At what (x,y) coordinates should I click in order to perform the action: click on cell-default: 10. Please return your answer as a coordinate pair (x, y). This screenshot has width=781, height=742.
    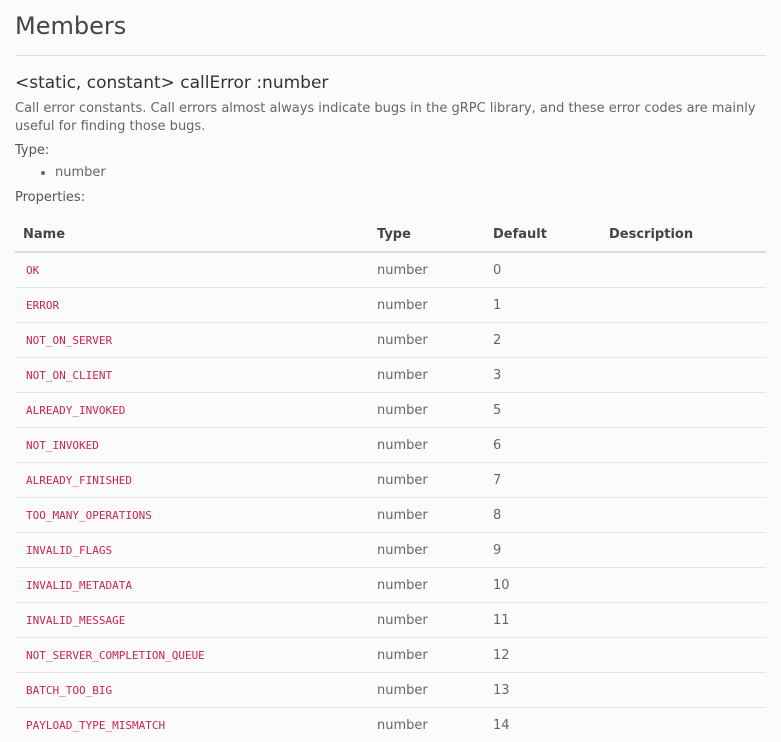
    Looking at the image, I should click on (543, 585).